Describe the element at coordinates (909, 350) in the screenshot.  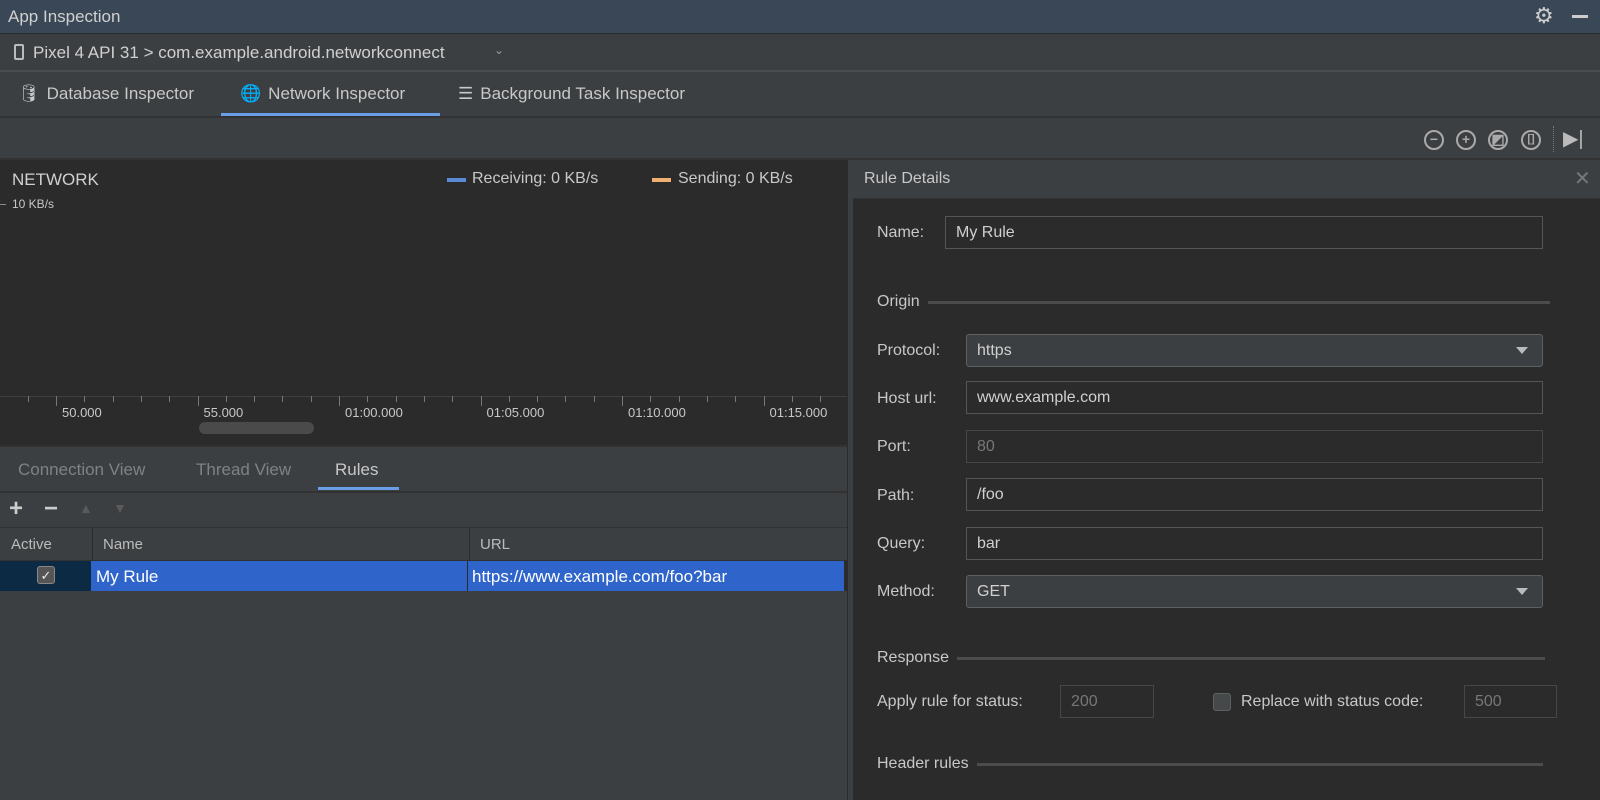
I see `protocol-label: Protocol:` at that location.